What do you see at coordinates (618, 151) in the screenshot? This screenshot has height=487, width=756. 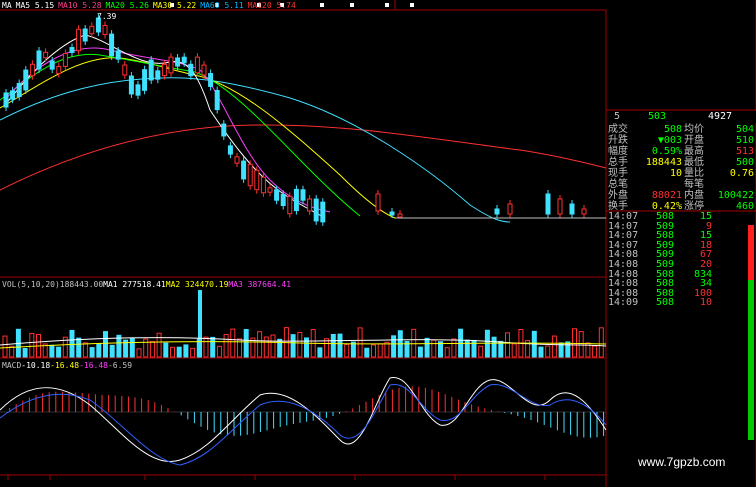 I see `quote-label: 幅度` at bounding box center [618, 151].